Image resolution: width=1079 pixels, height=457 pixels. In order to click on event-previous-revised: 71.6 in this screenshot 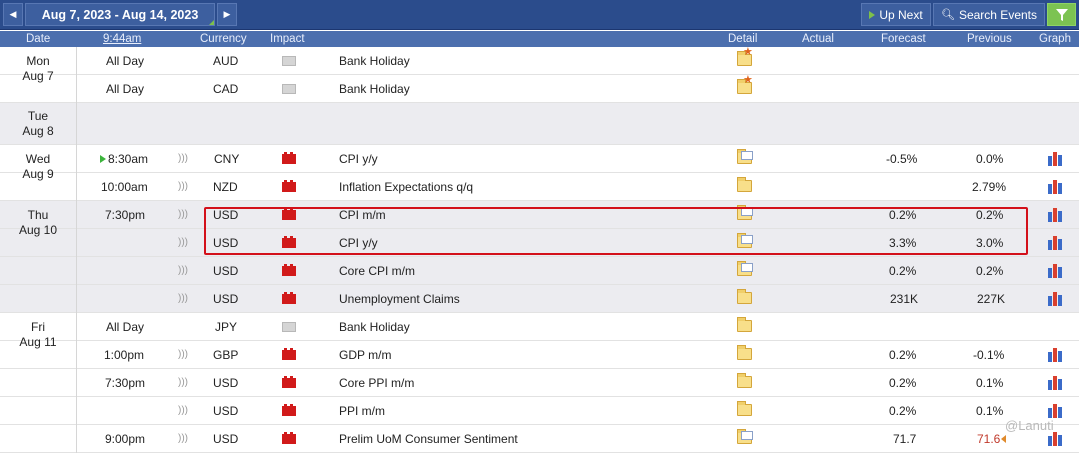, I will do `click(989, 439)`.